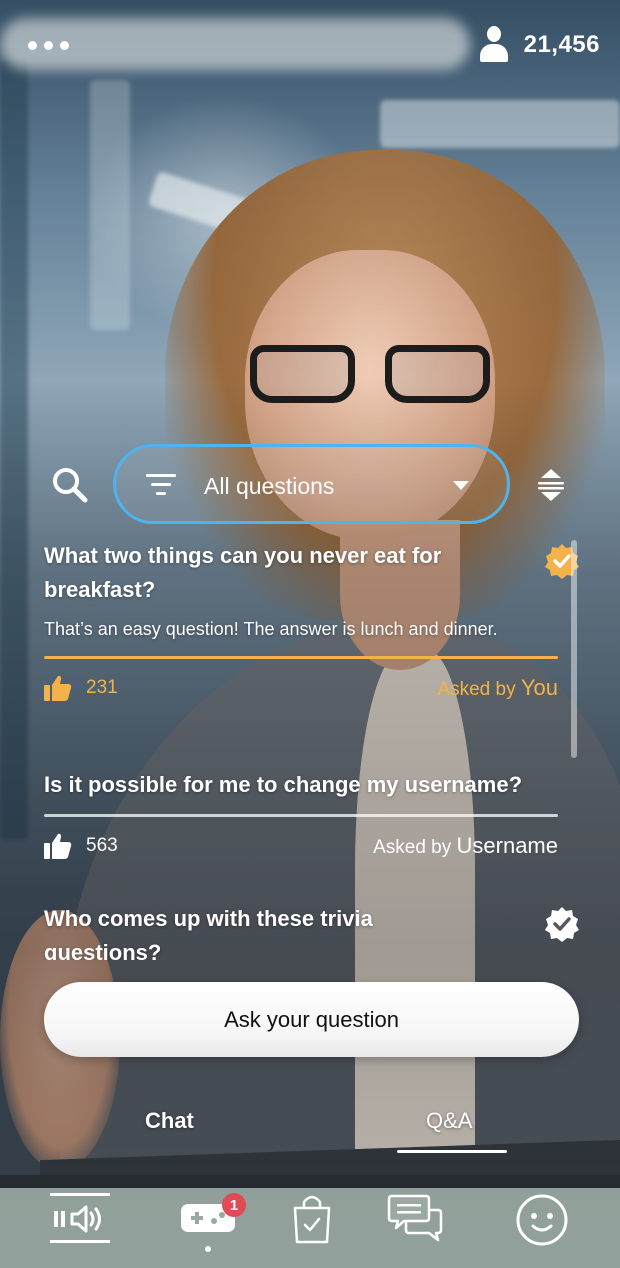  What do you see at coordinates (312, 1219) in the screenshot?
I see `shopping-bag-icon` at bounding box center [312, 1219].